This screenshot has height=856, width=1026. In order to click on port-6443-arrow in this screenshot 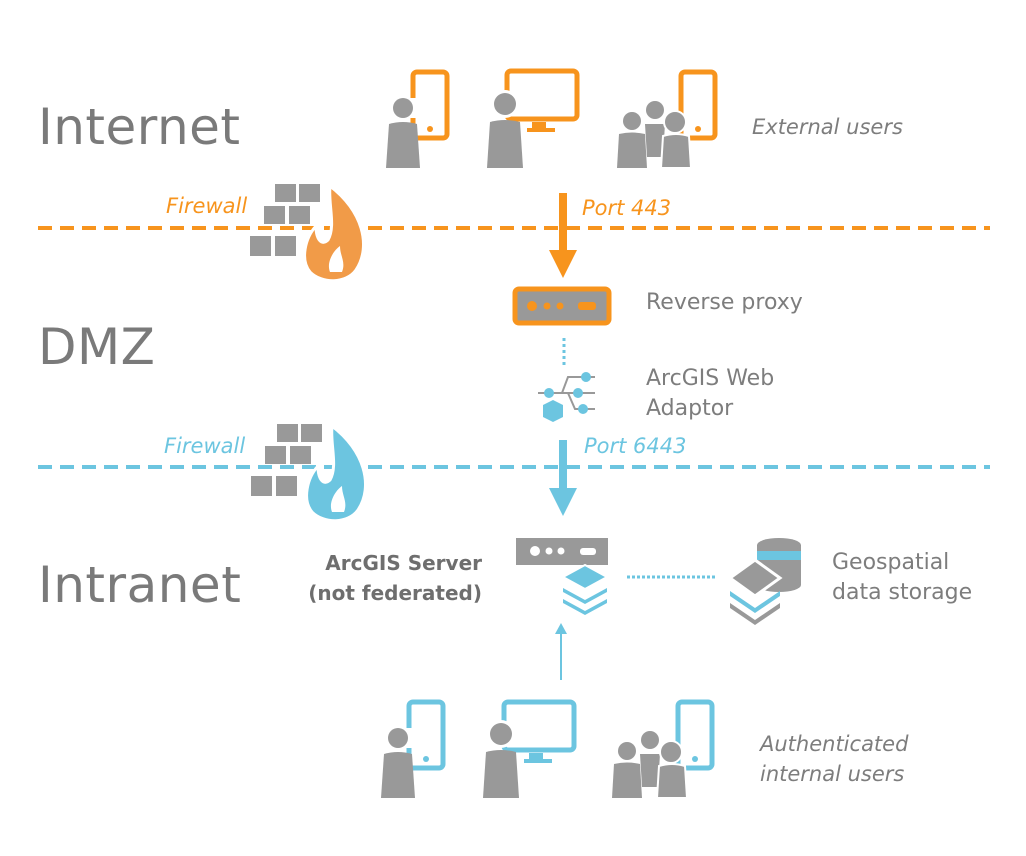, I will do `click(563, 478)`.